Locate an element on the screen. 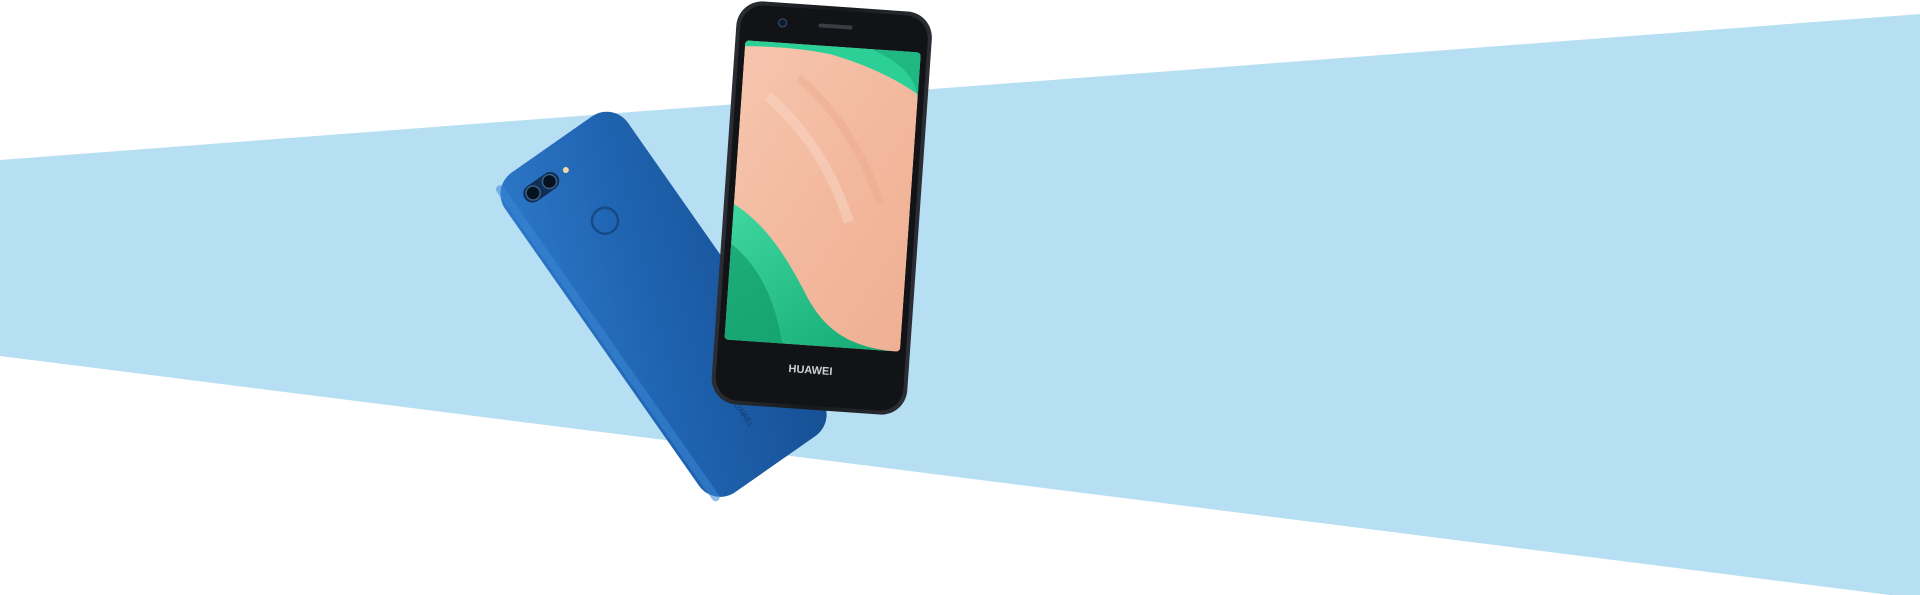  phone-screen is located at coordinates (822, 196).